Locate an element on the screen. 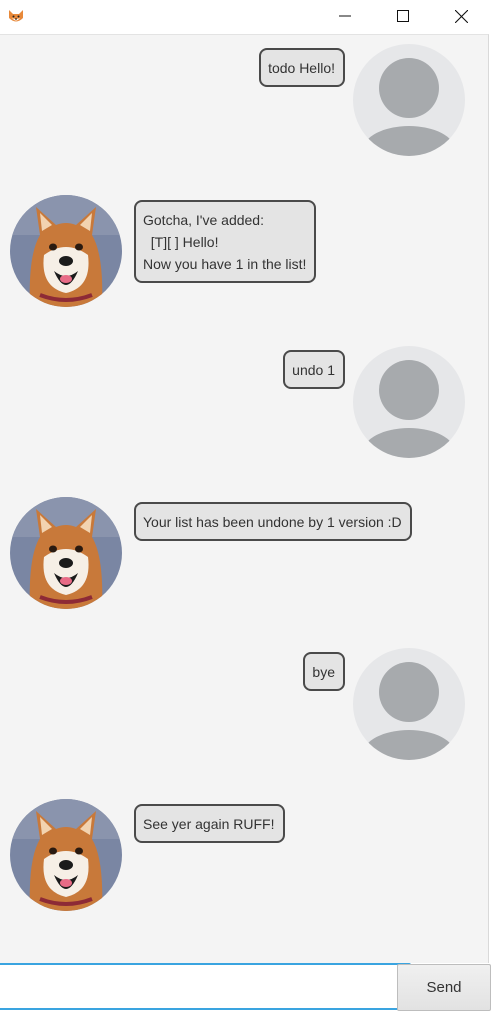  shiba-dog-icon is located at coordinates (16, 16).